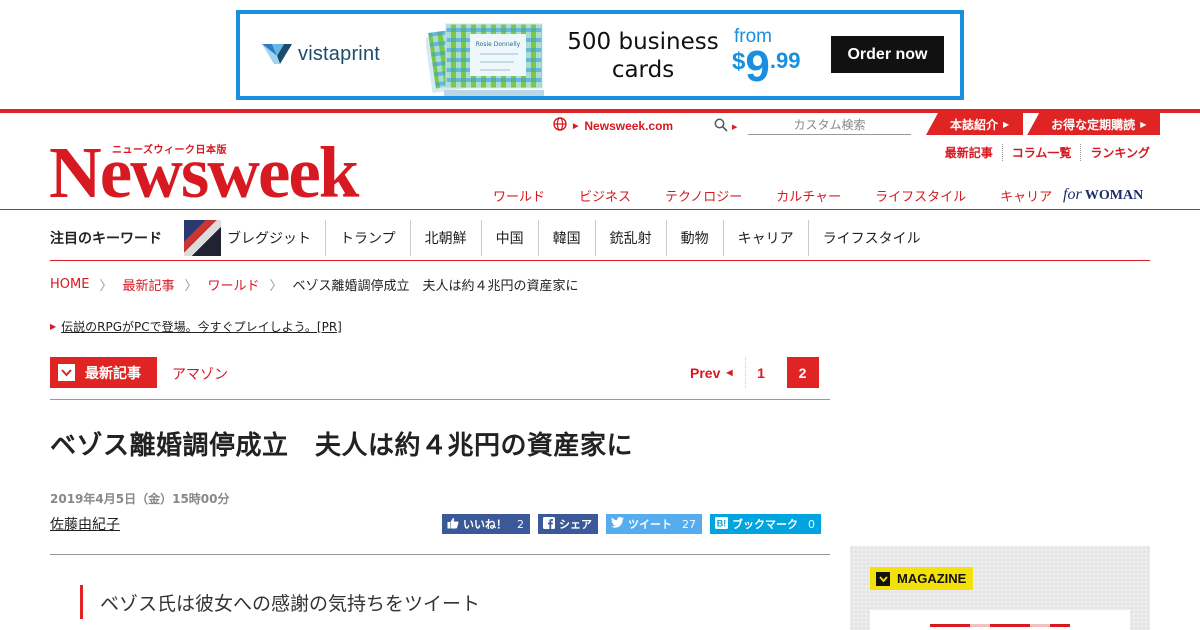 The image size is (1200, 630). I want to click on like-count: 2, so click(520, 524).